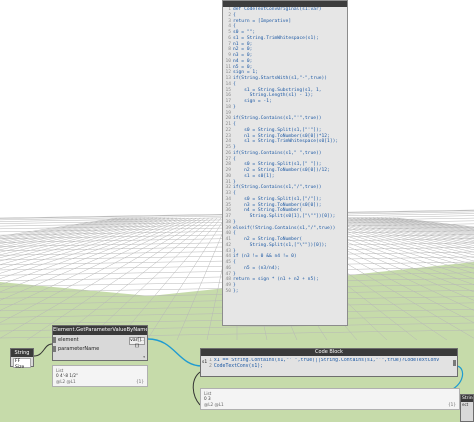  I want to click on code-text: n1 = String.ToNumber(s0[0])*12;, so click(281, 136).